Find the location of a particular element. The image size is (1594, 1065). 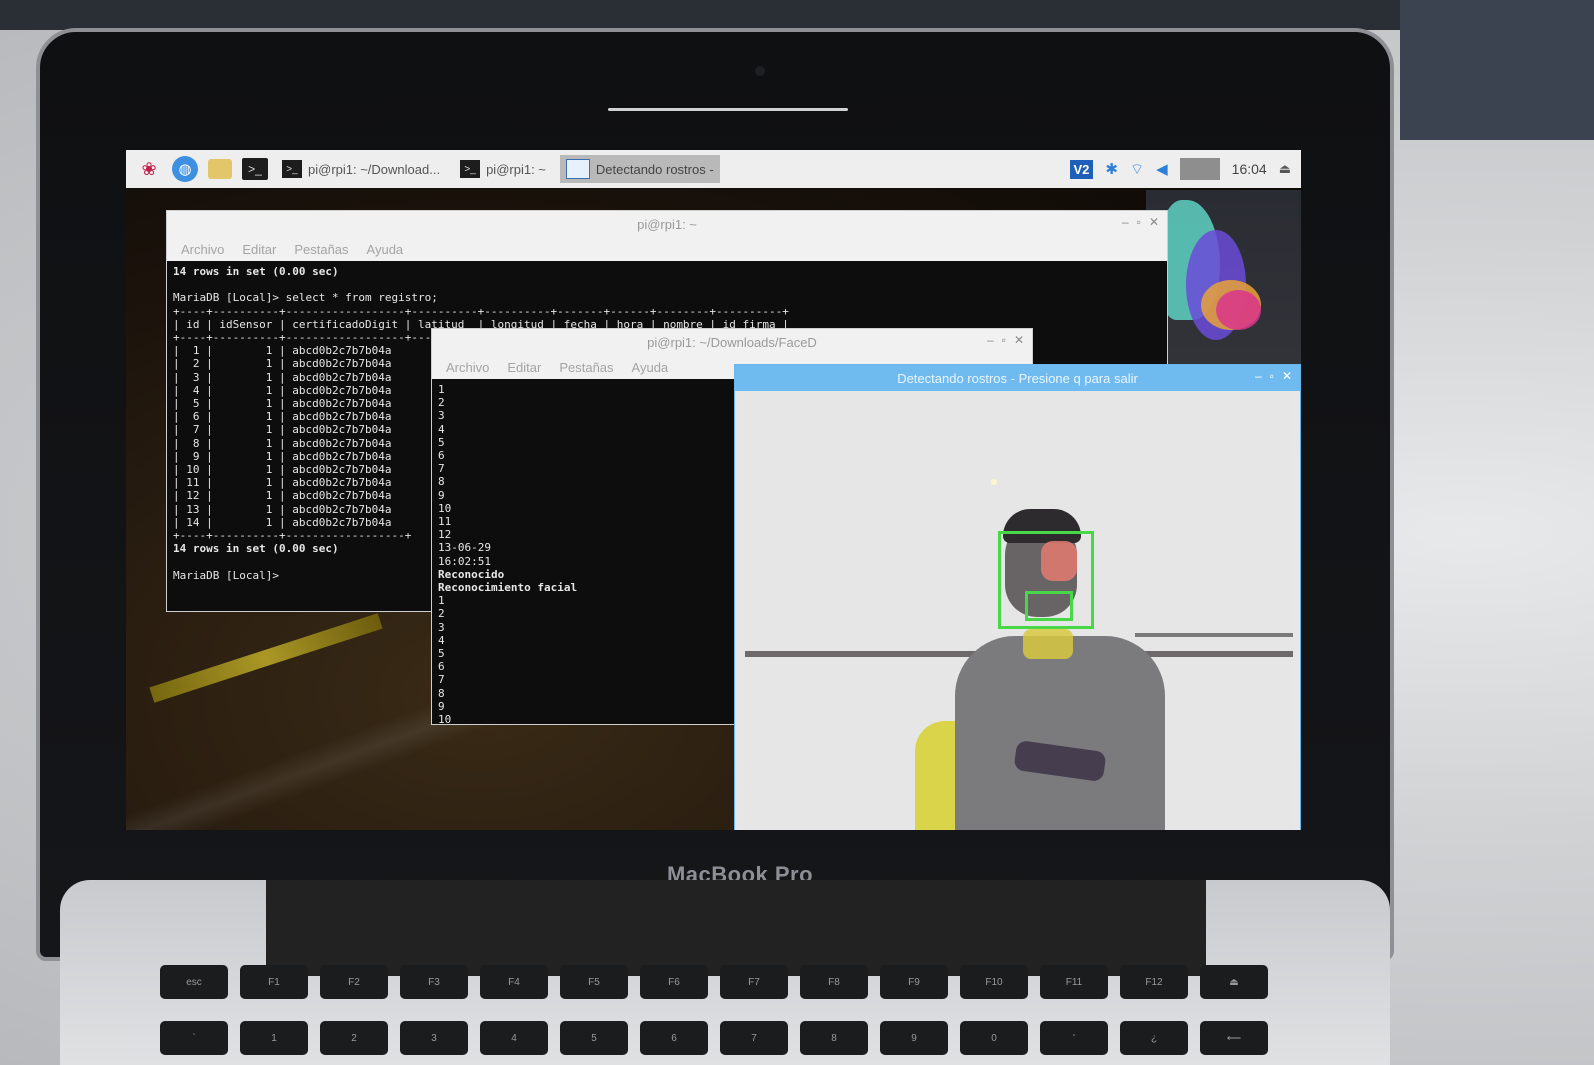

raspberry-menu-icon: ❀ is located at coordinates (149, 169).